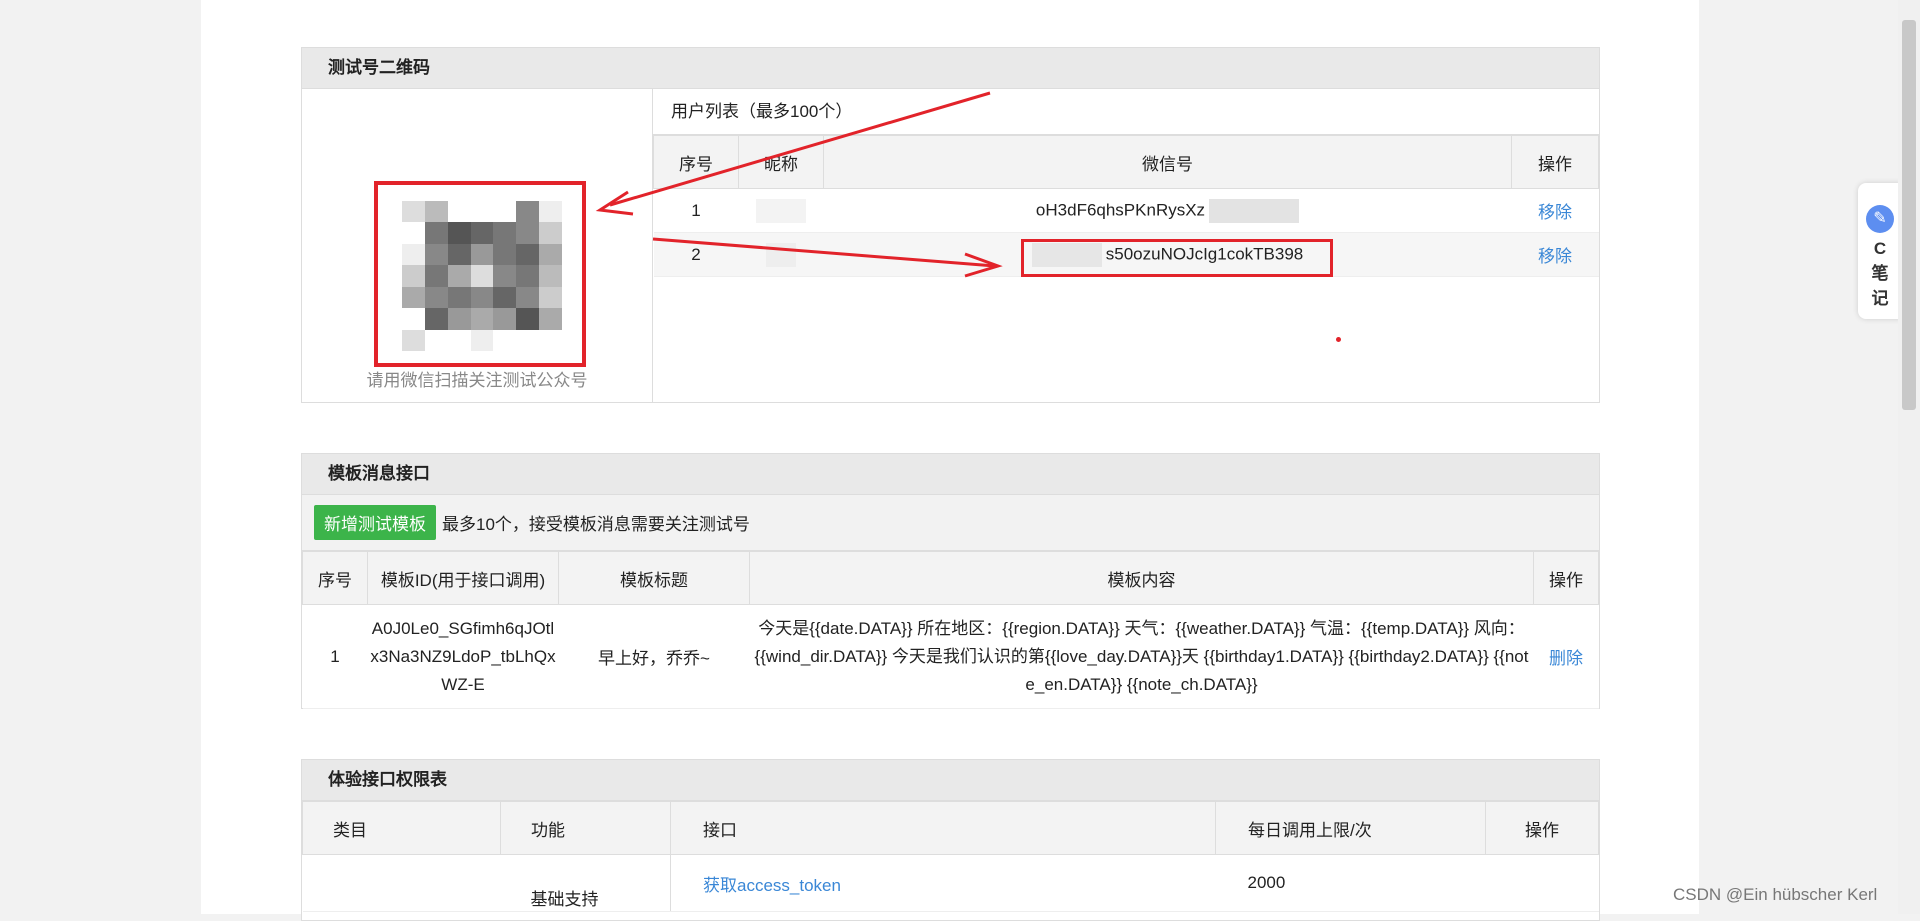 The width and height of the screenshot is (1920, 921). I want to click on vertical-scrollbar, so click(1909, 457).